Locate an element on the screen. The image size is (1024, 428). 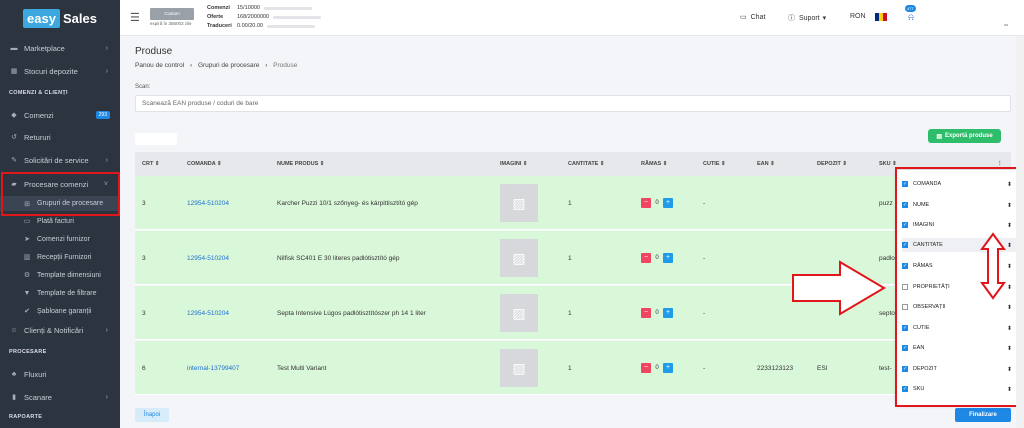
stat-label: Traduceri is located at coordinates (219, 26).